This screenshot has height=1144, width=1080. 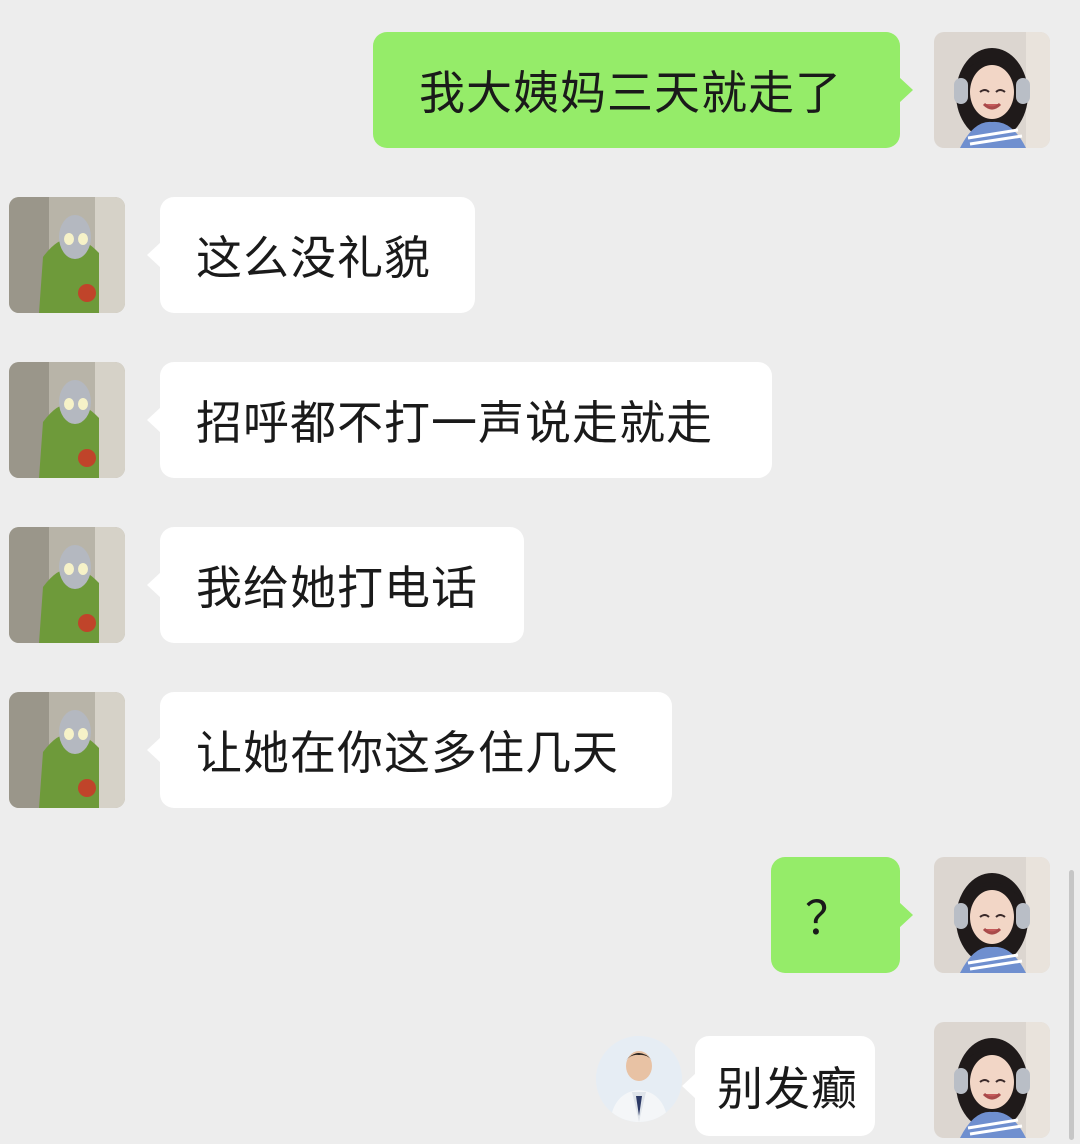 I want to click on incoming-message: 让她在你这多住几天, so click(x=409, y=750).